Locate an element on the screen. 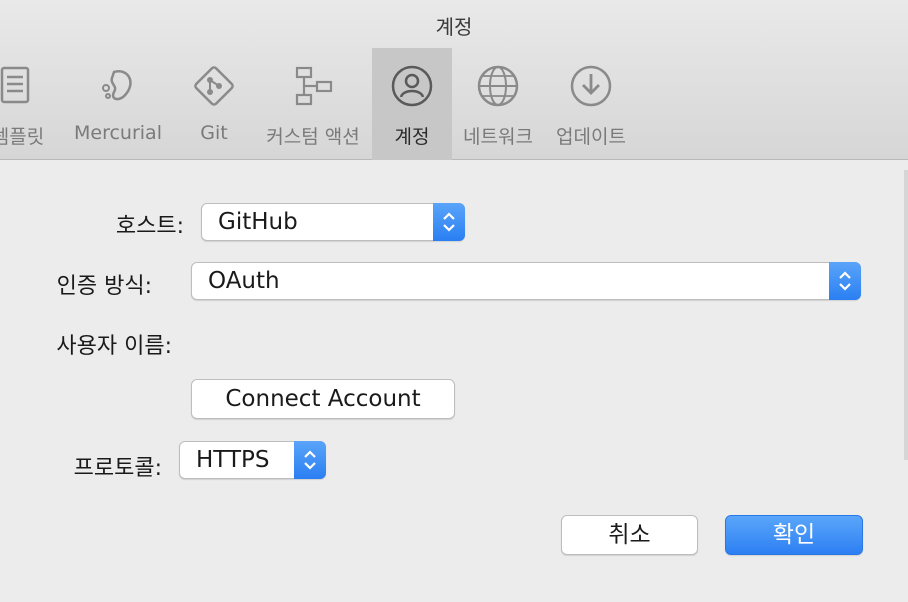  toolbar-label-custom-actions: 커스텀 액션 is located at coordinates (313, 137).